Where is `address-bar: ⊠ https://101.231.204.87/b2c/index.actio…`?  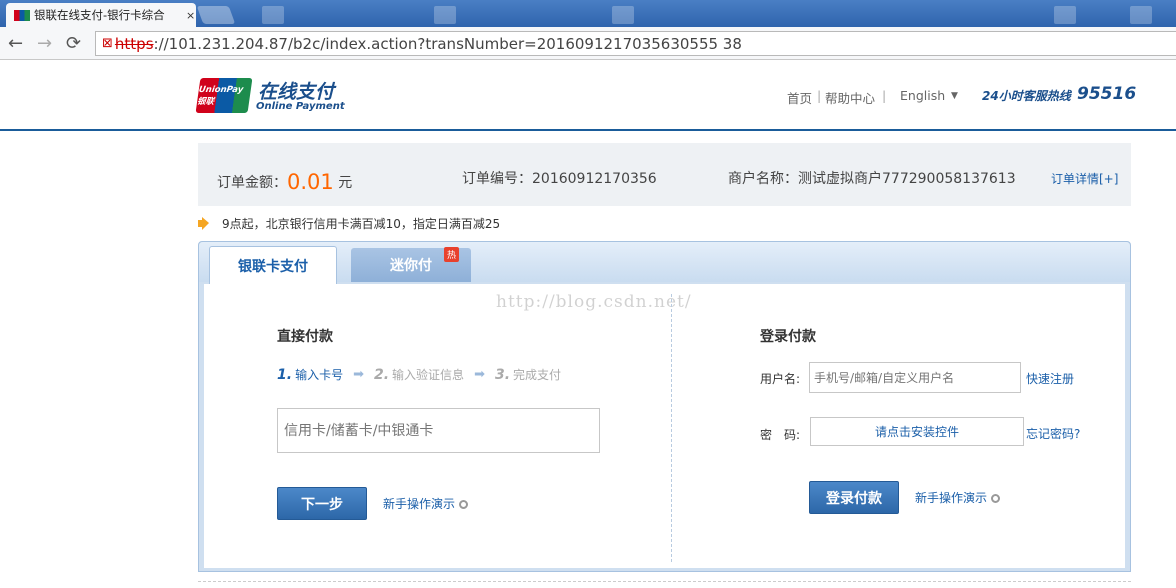 address-bar: ⊠ https://101.231.204.87/b2c/index.actio… is located at coordinates (635, 43).